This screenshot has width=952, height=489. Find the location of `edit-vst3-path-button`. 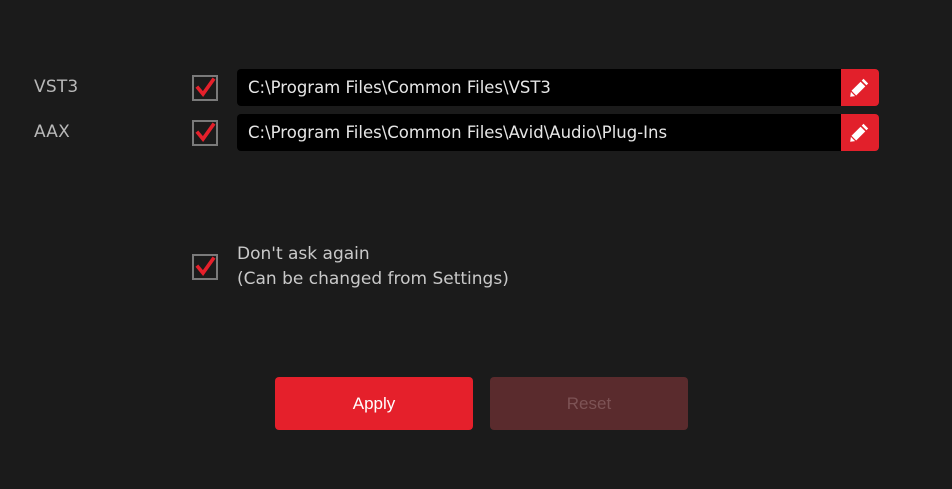

edit-vst3-path-button is located at coordinates (860, 87).